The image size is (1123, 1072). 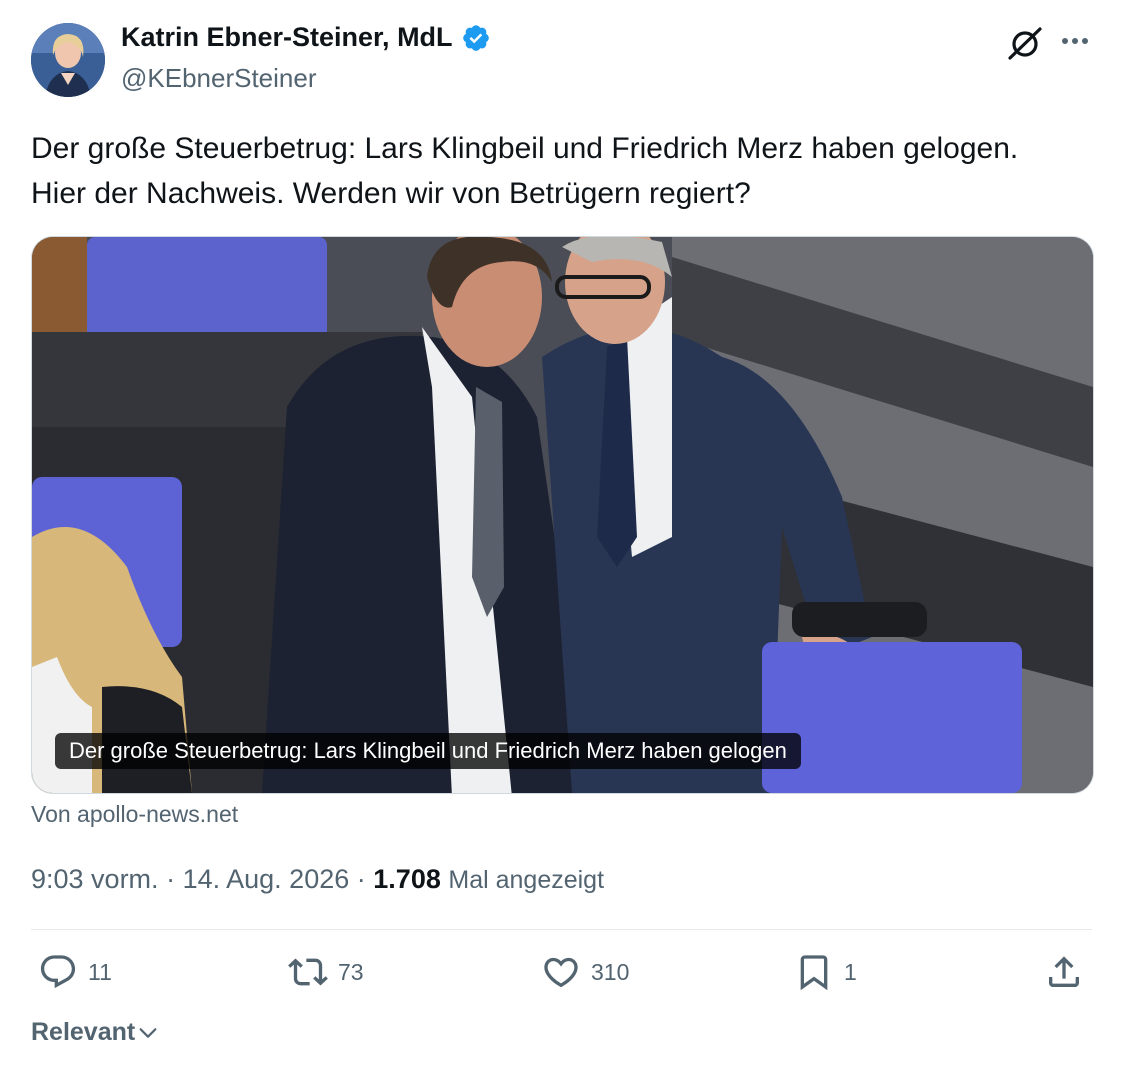 I want to click on grok-icon, so click(x=1025, y=43).